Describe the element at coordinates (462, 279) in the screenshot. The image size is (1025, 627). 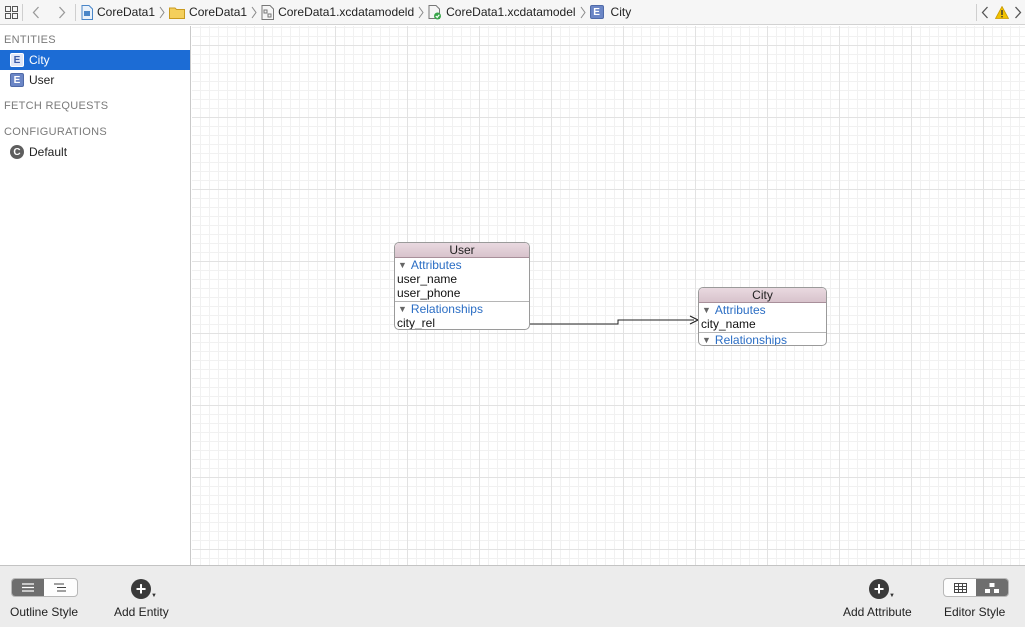
I see `attribute-row: user_name` at that location.